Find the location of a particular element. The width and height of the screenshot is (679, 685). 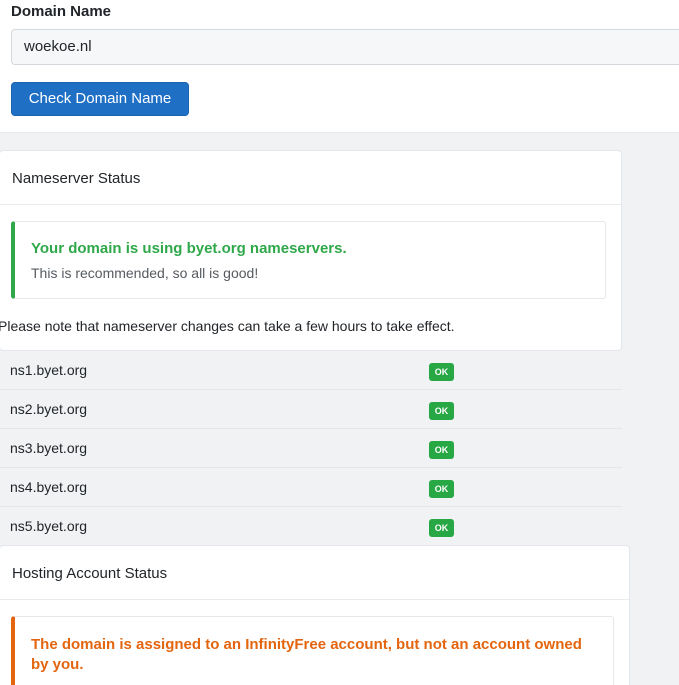

nameserver-name: ns3.byet.org is located at coordinates (49, 448).